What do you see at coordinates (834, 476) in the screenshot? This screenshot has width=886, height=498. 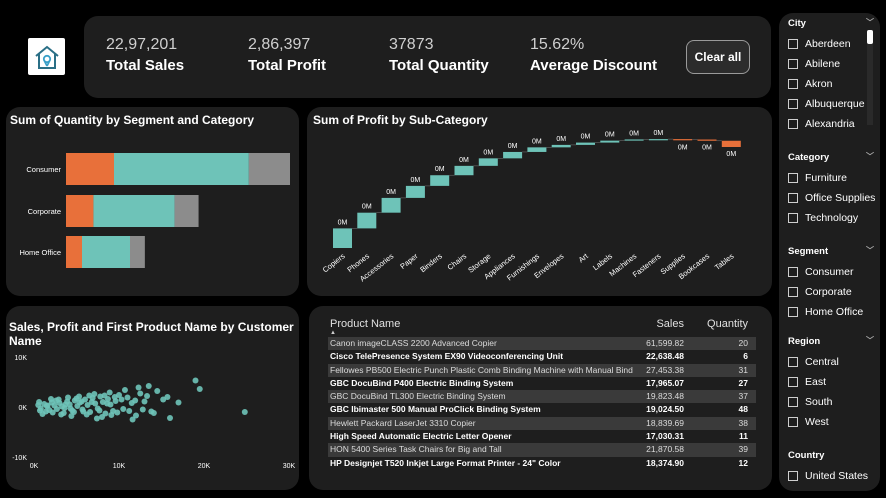 I see `slicer-item-united-states: United States` at bounding box center [834, 476].